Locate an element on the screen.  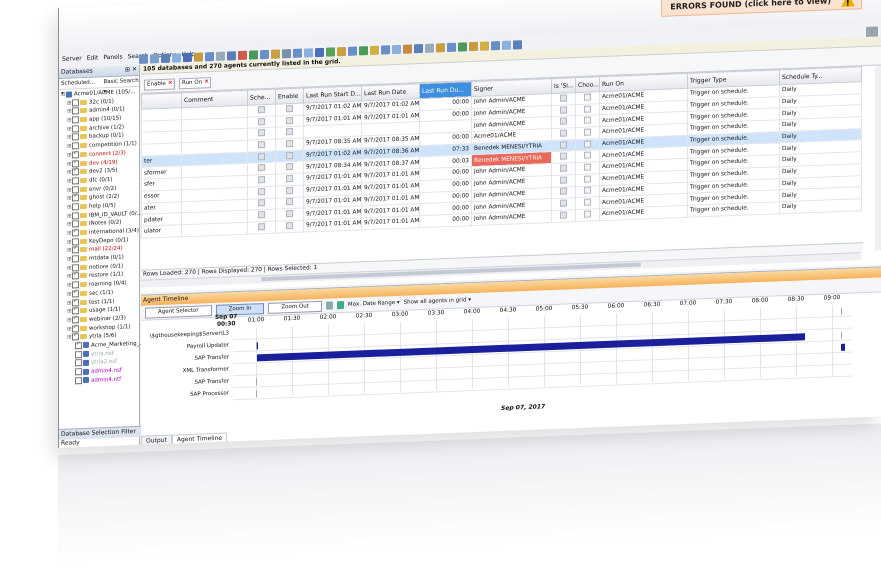
menu-edit: Edit is located at coordinates (93, 59).